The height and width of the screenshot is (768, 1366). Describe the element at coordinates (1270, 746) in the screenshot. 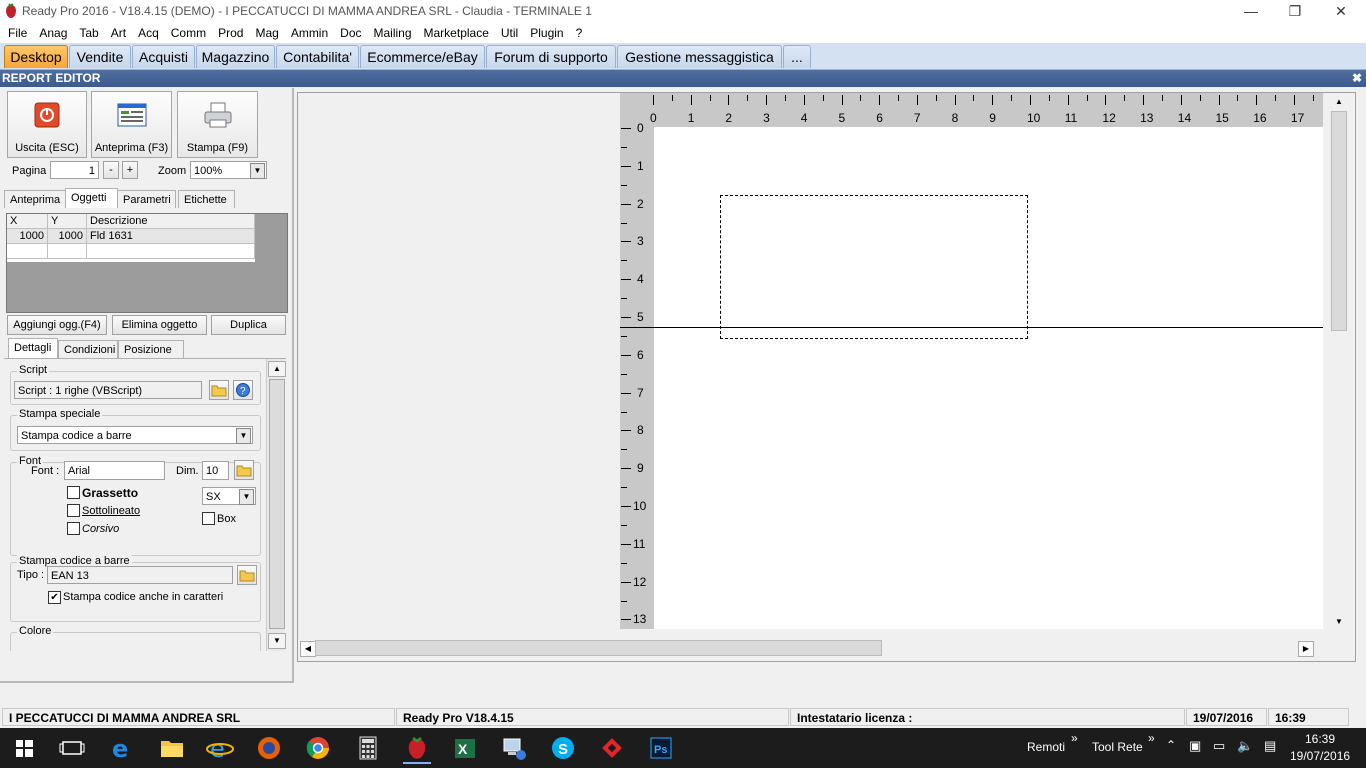

I see `notification-icon: ▤` at that location.